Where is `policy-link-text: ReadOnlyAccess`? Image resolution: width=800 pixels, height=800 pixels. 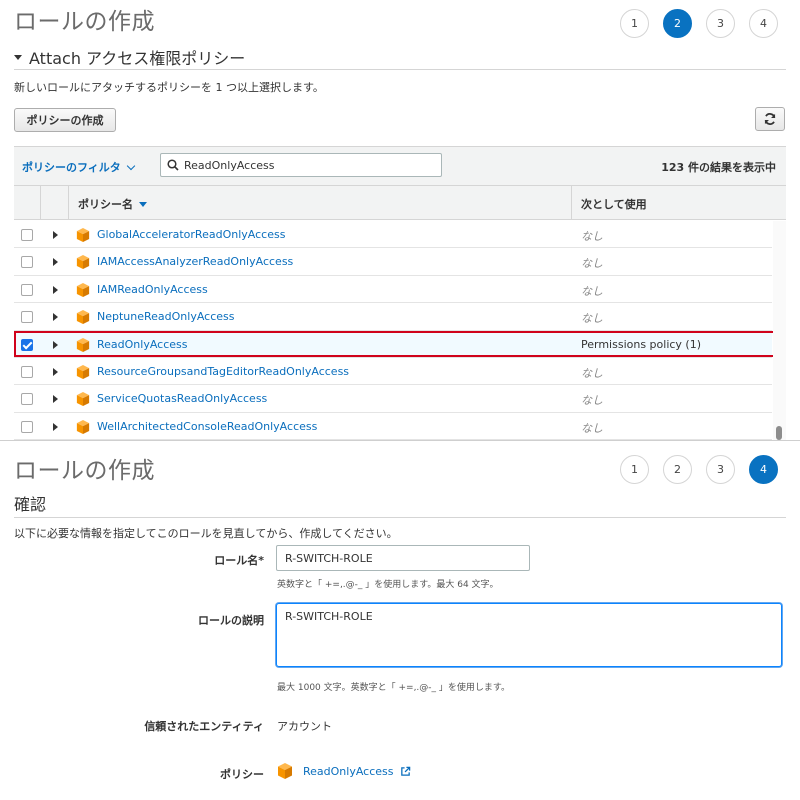
policy-link-text: ReadOnlyAccess is located at coordinates (348, 771).